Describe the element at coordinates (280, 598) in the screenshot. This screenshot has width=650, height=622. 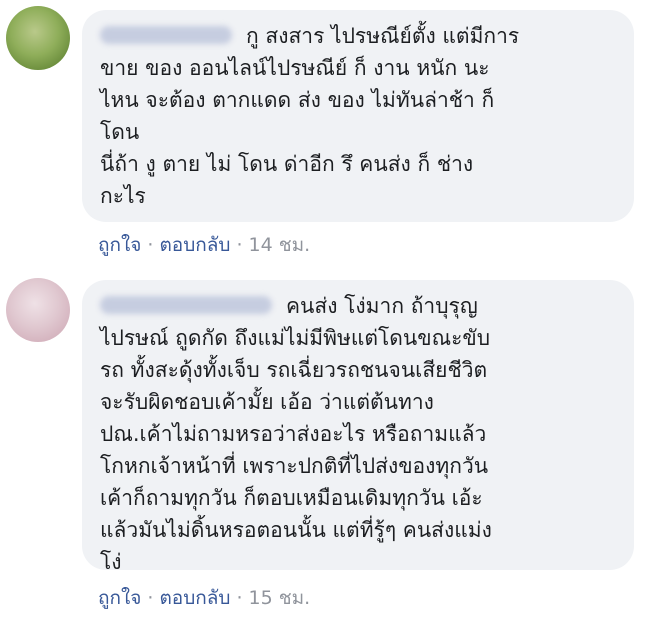
I see `timestamp: 15 ชม.` at that location.